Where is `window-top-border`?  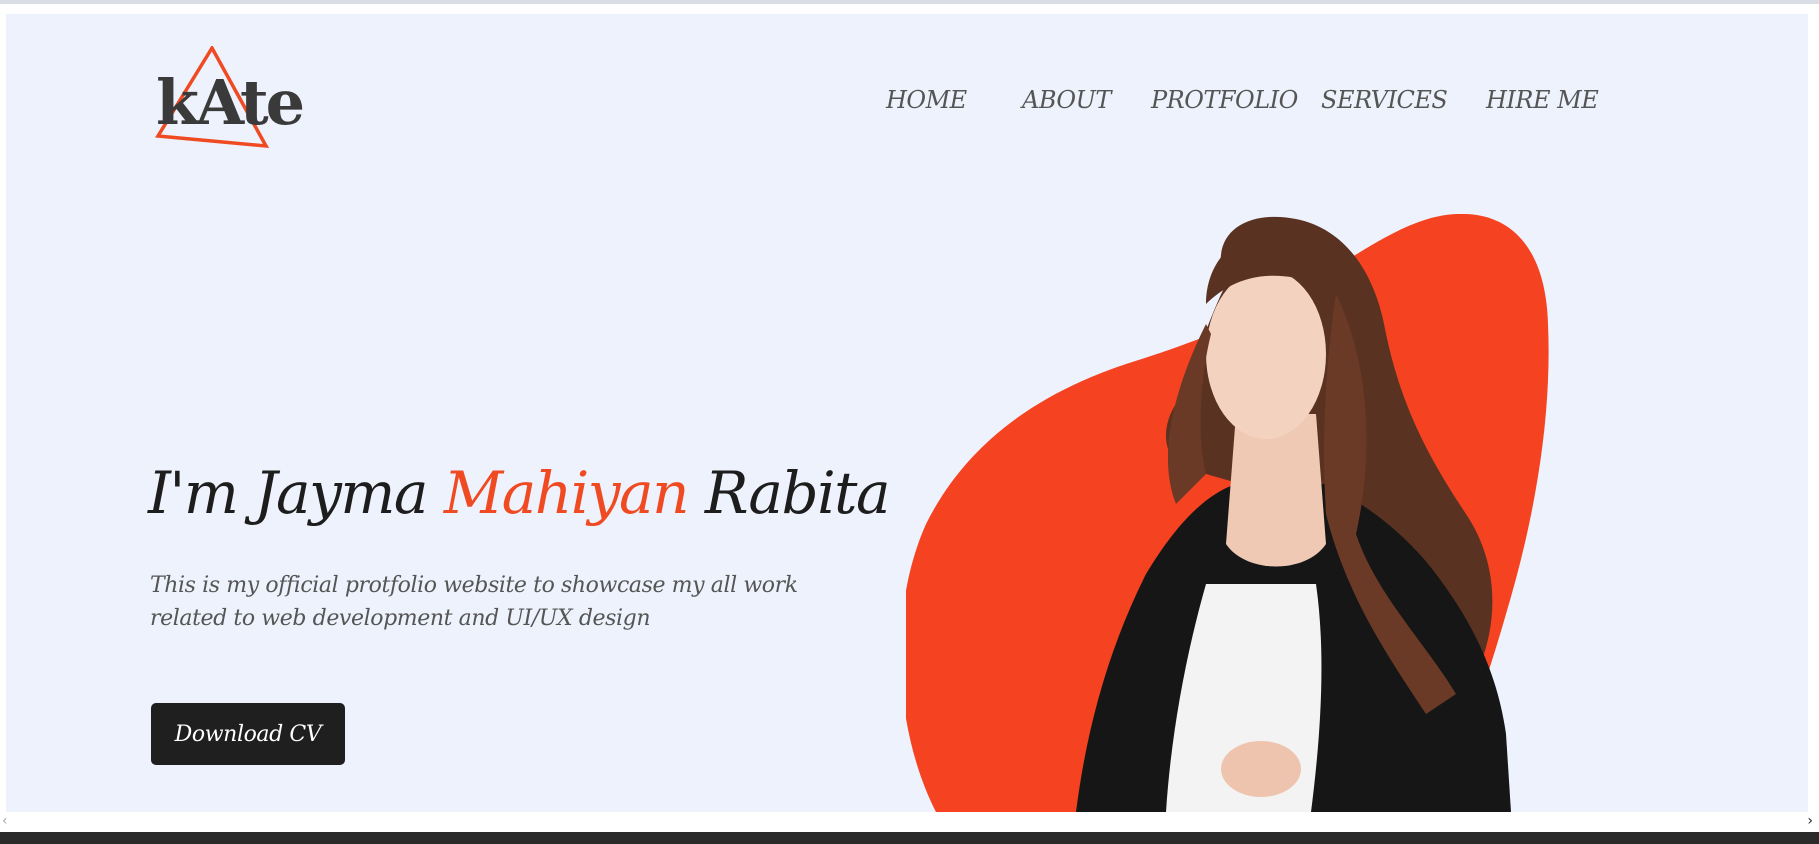
window-top-border is located at coordinates (909, 2).